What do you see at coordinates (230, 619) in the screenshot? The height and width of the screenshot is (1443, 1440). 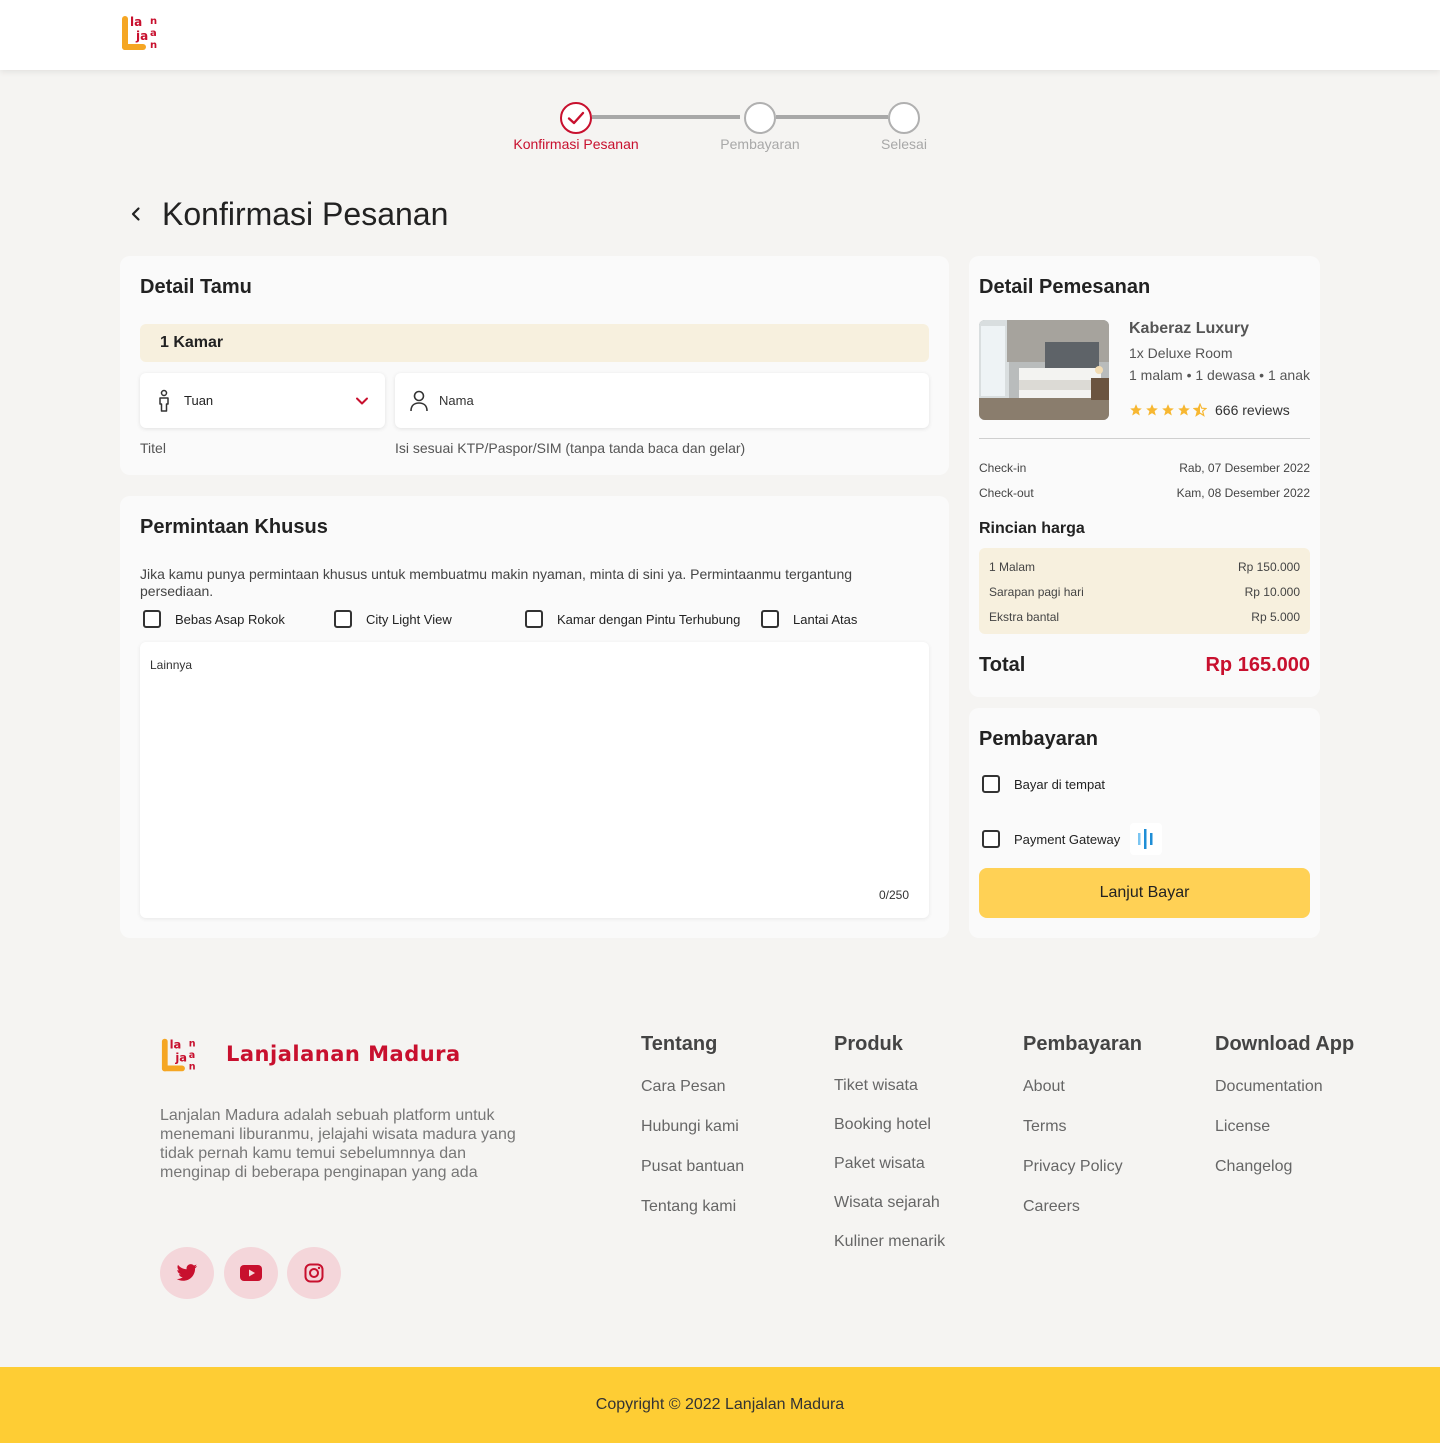 I see `request-option-label: Bebas Asap Rokok` at bounding box center [230, 619].